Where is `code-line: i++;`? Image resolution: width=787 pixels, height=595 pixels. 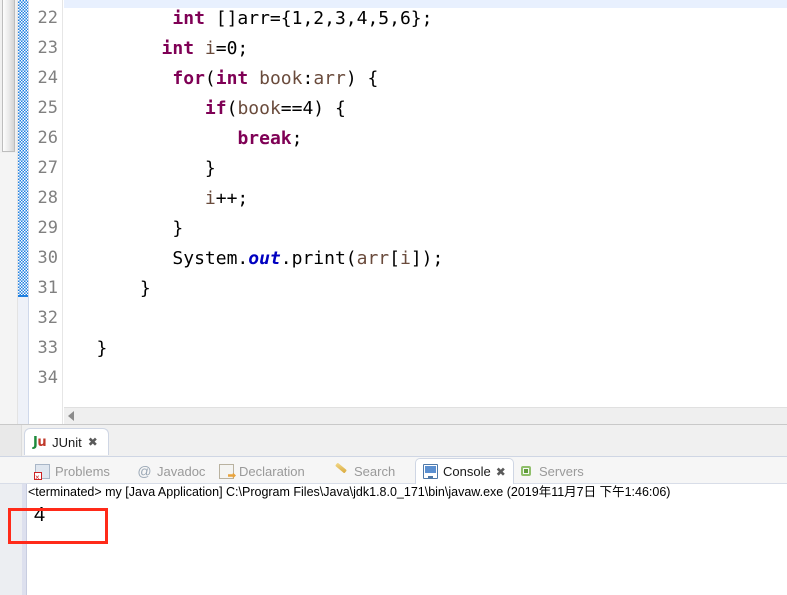
code-line: i++; is located at coordinates (156, 199).